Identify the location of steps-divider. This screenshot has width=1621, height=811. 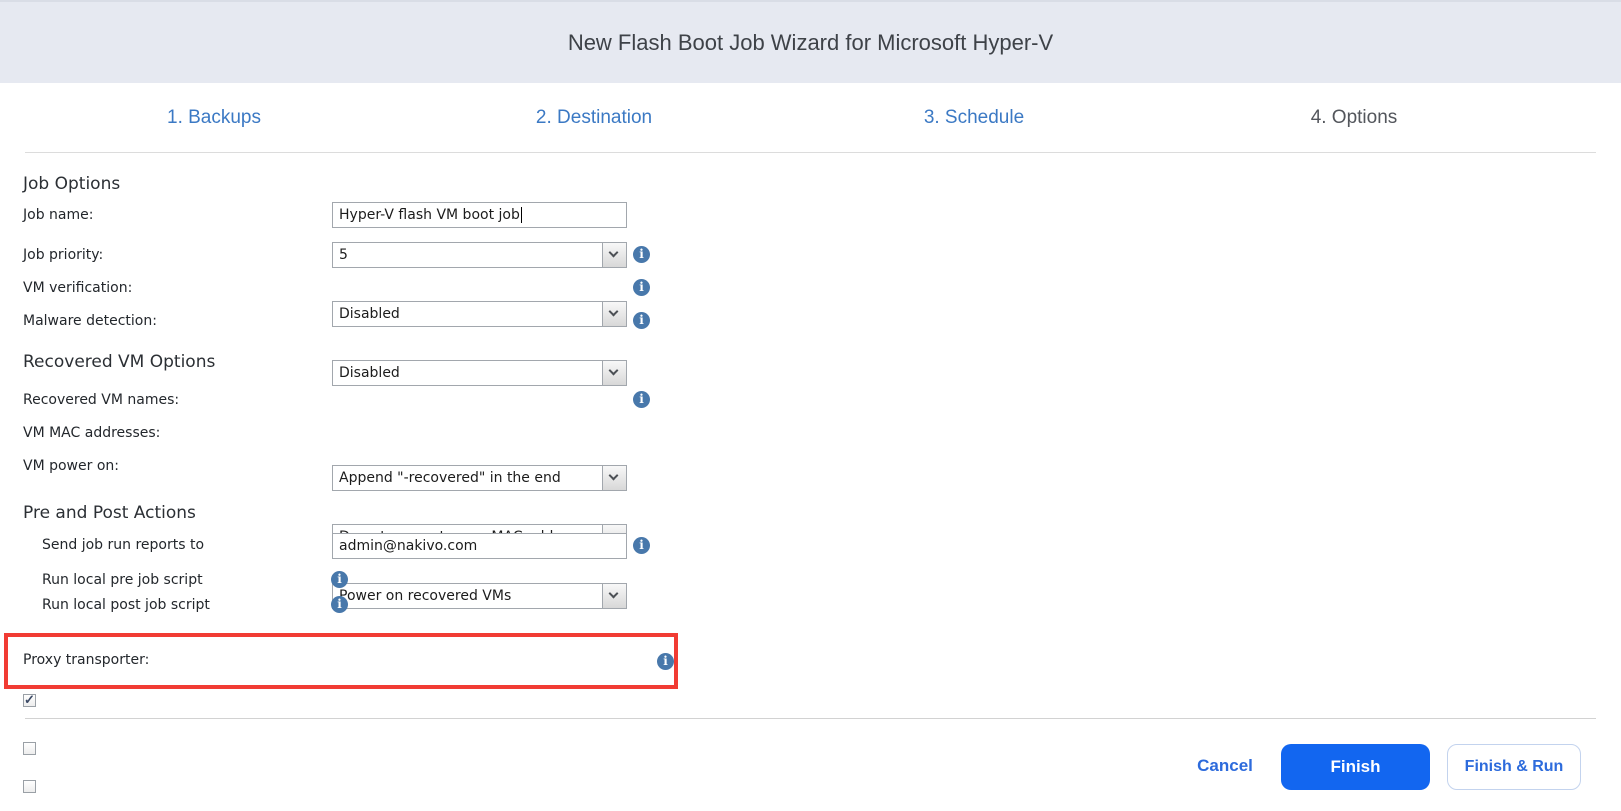
(810, 152).